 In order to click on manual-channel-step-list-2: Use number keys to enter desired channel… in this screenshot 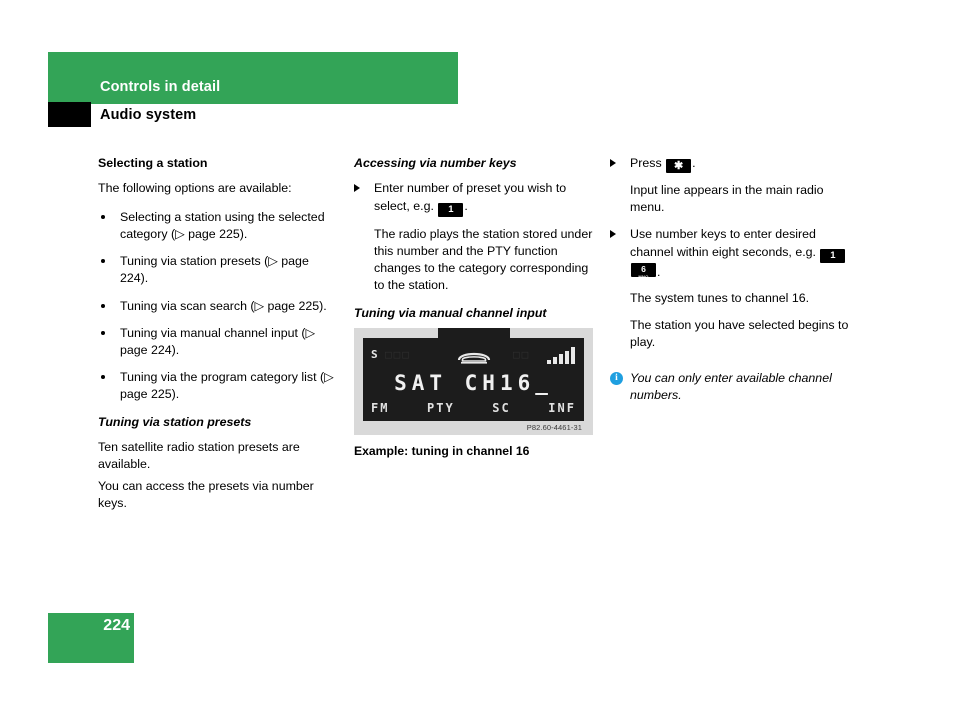, I will do `click(733, 253)`.